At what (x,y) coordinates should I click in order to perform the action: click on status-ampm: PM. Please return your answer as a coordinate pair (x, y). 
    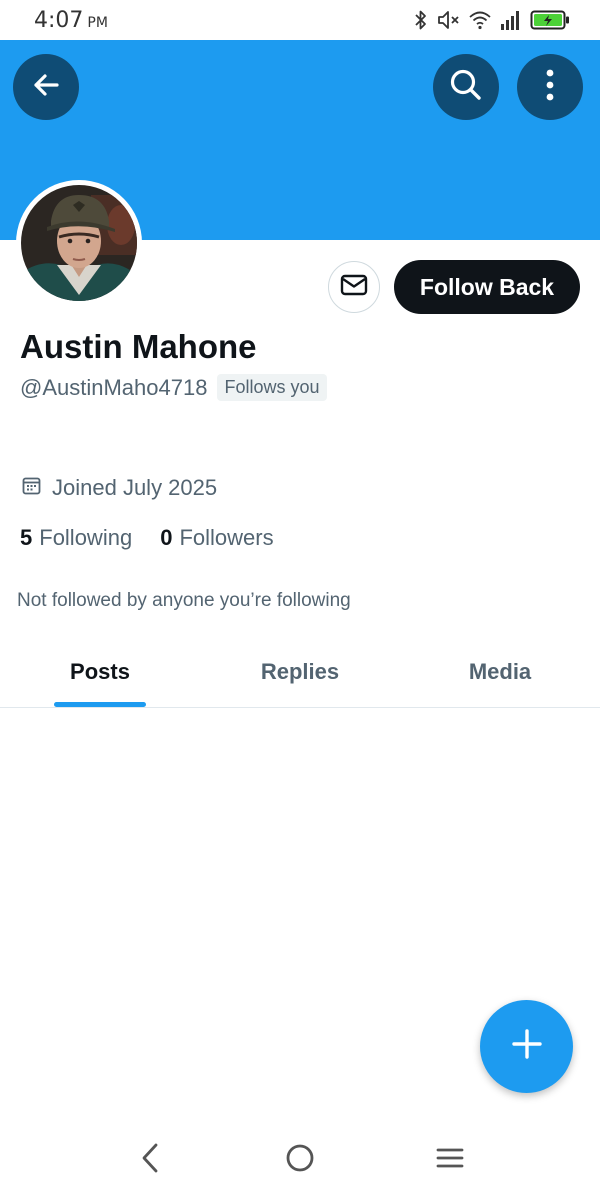
    Looking at the image, I should click on (97, 23).